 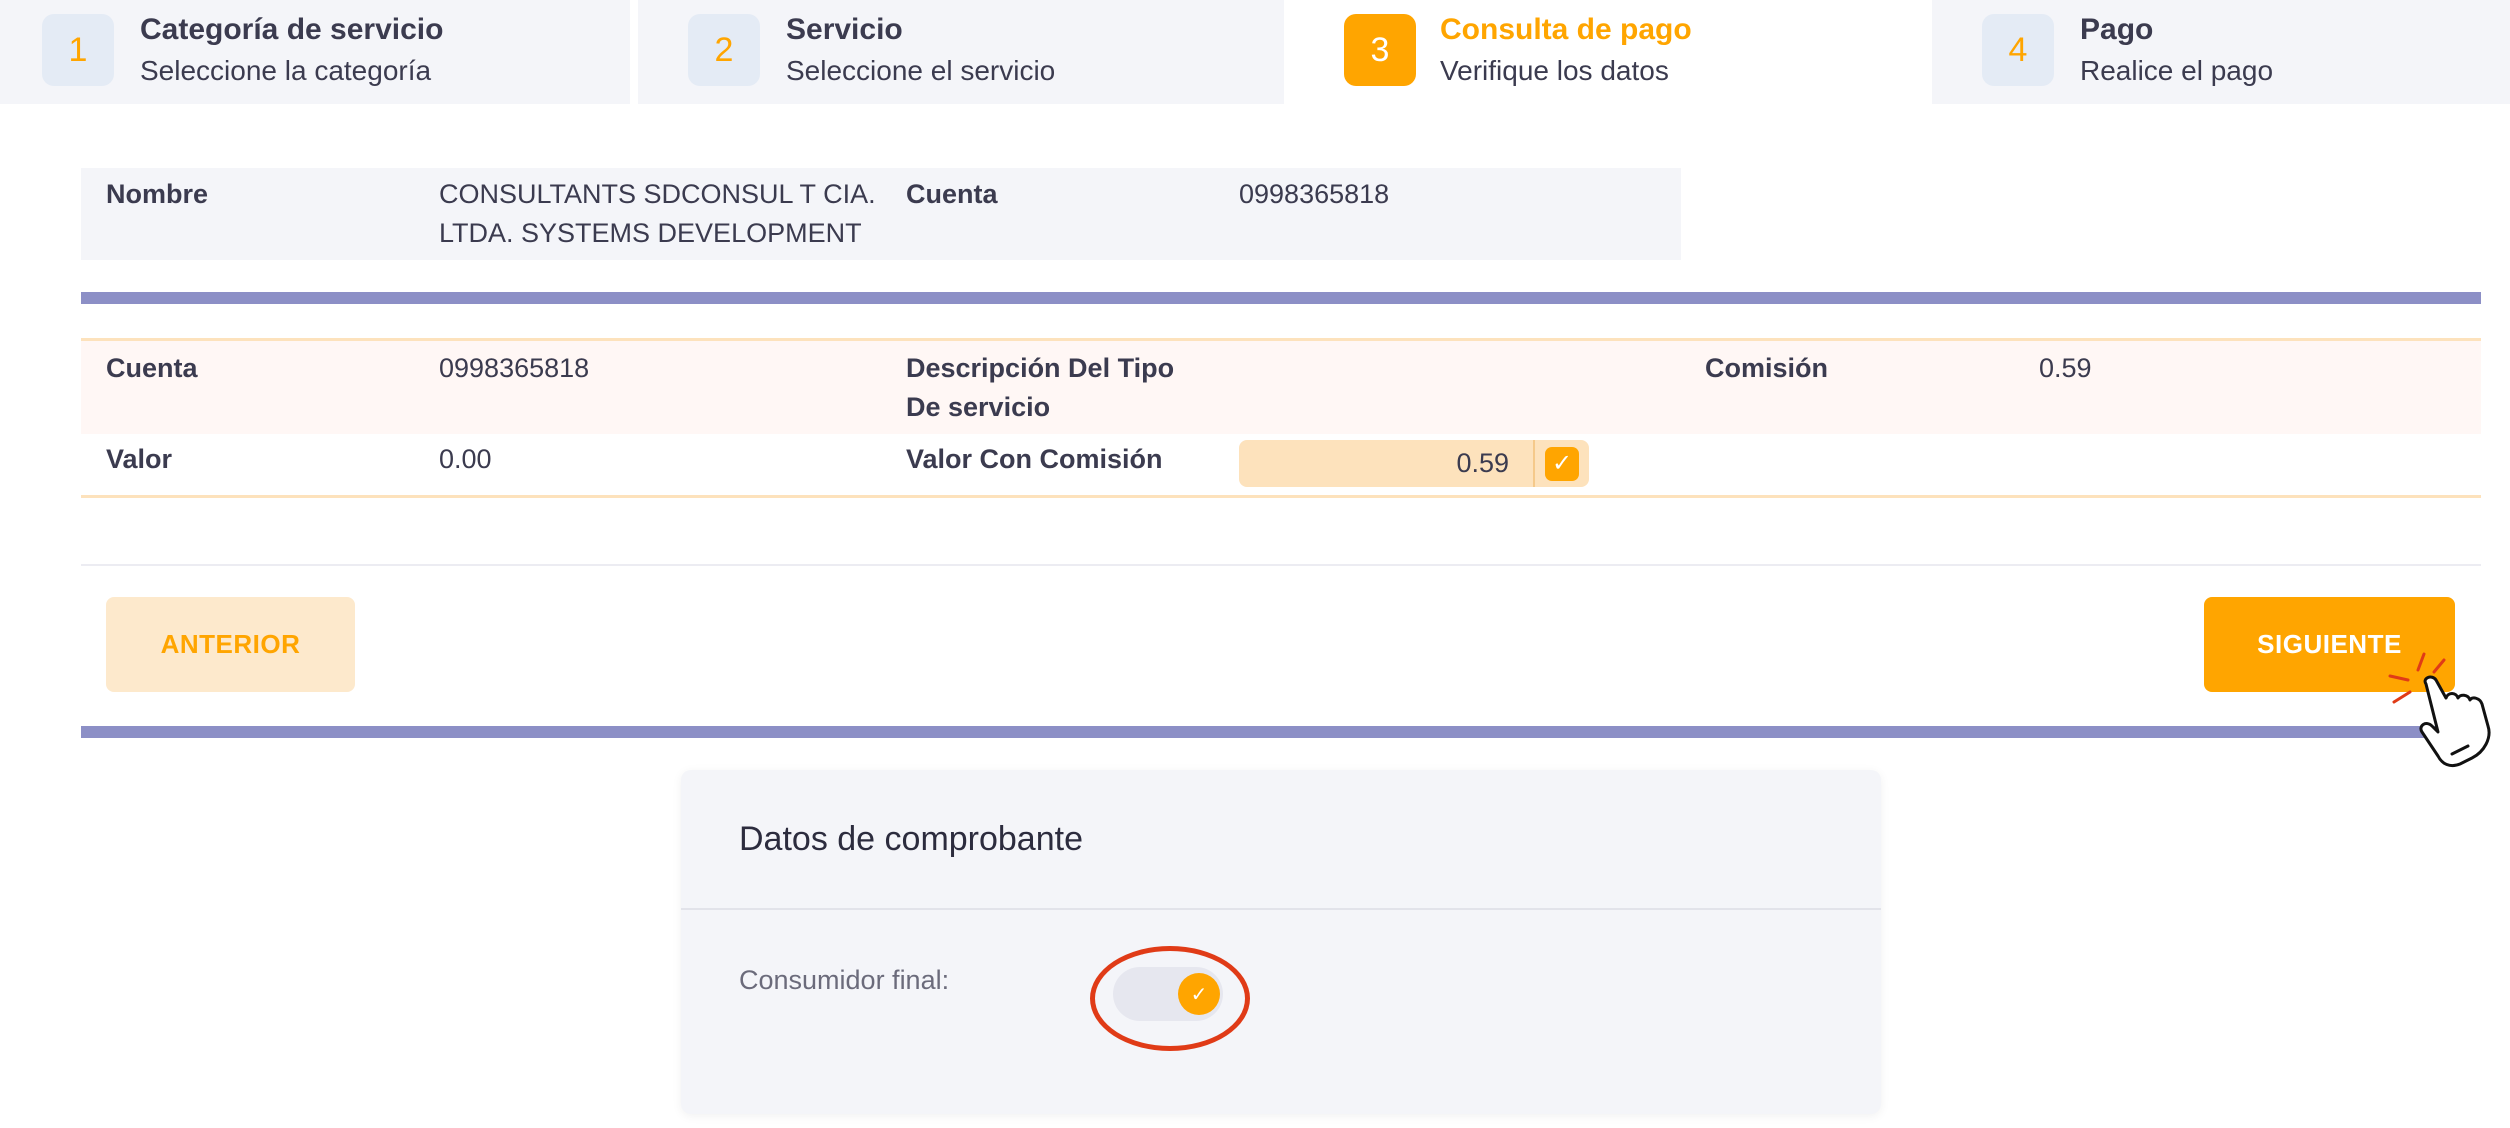 I want to click on service-description-label-line1: Descripción Del Tipo, so click(x=1040, y=368).